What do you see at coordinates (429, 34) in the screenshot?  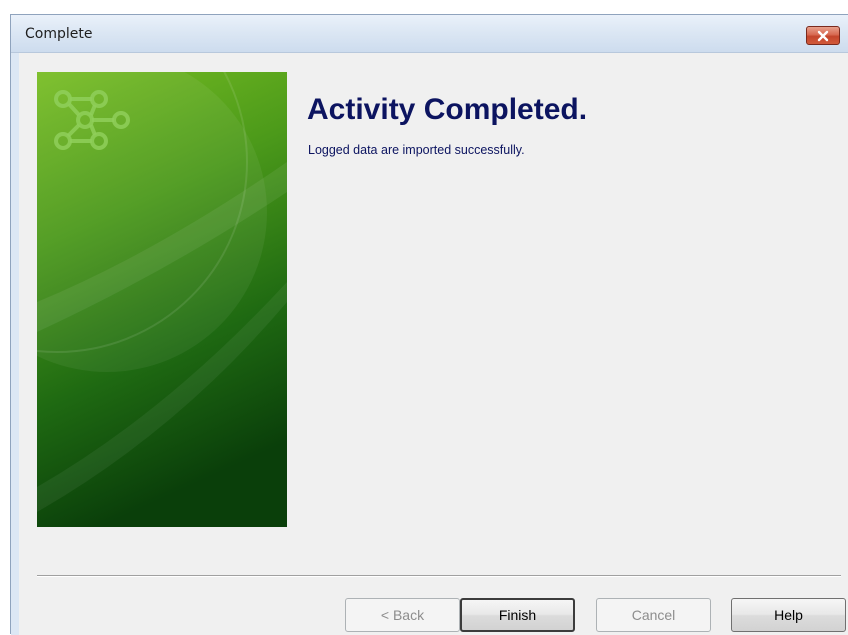 I see `title-bar: Complete` at bounding box center [429, 34].